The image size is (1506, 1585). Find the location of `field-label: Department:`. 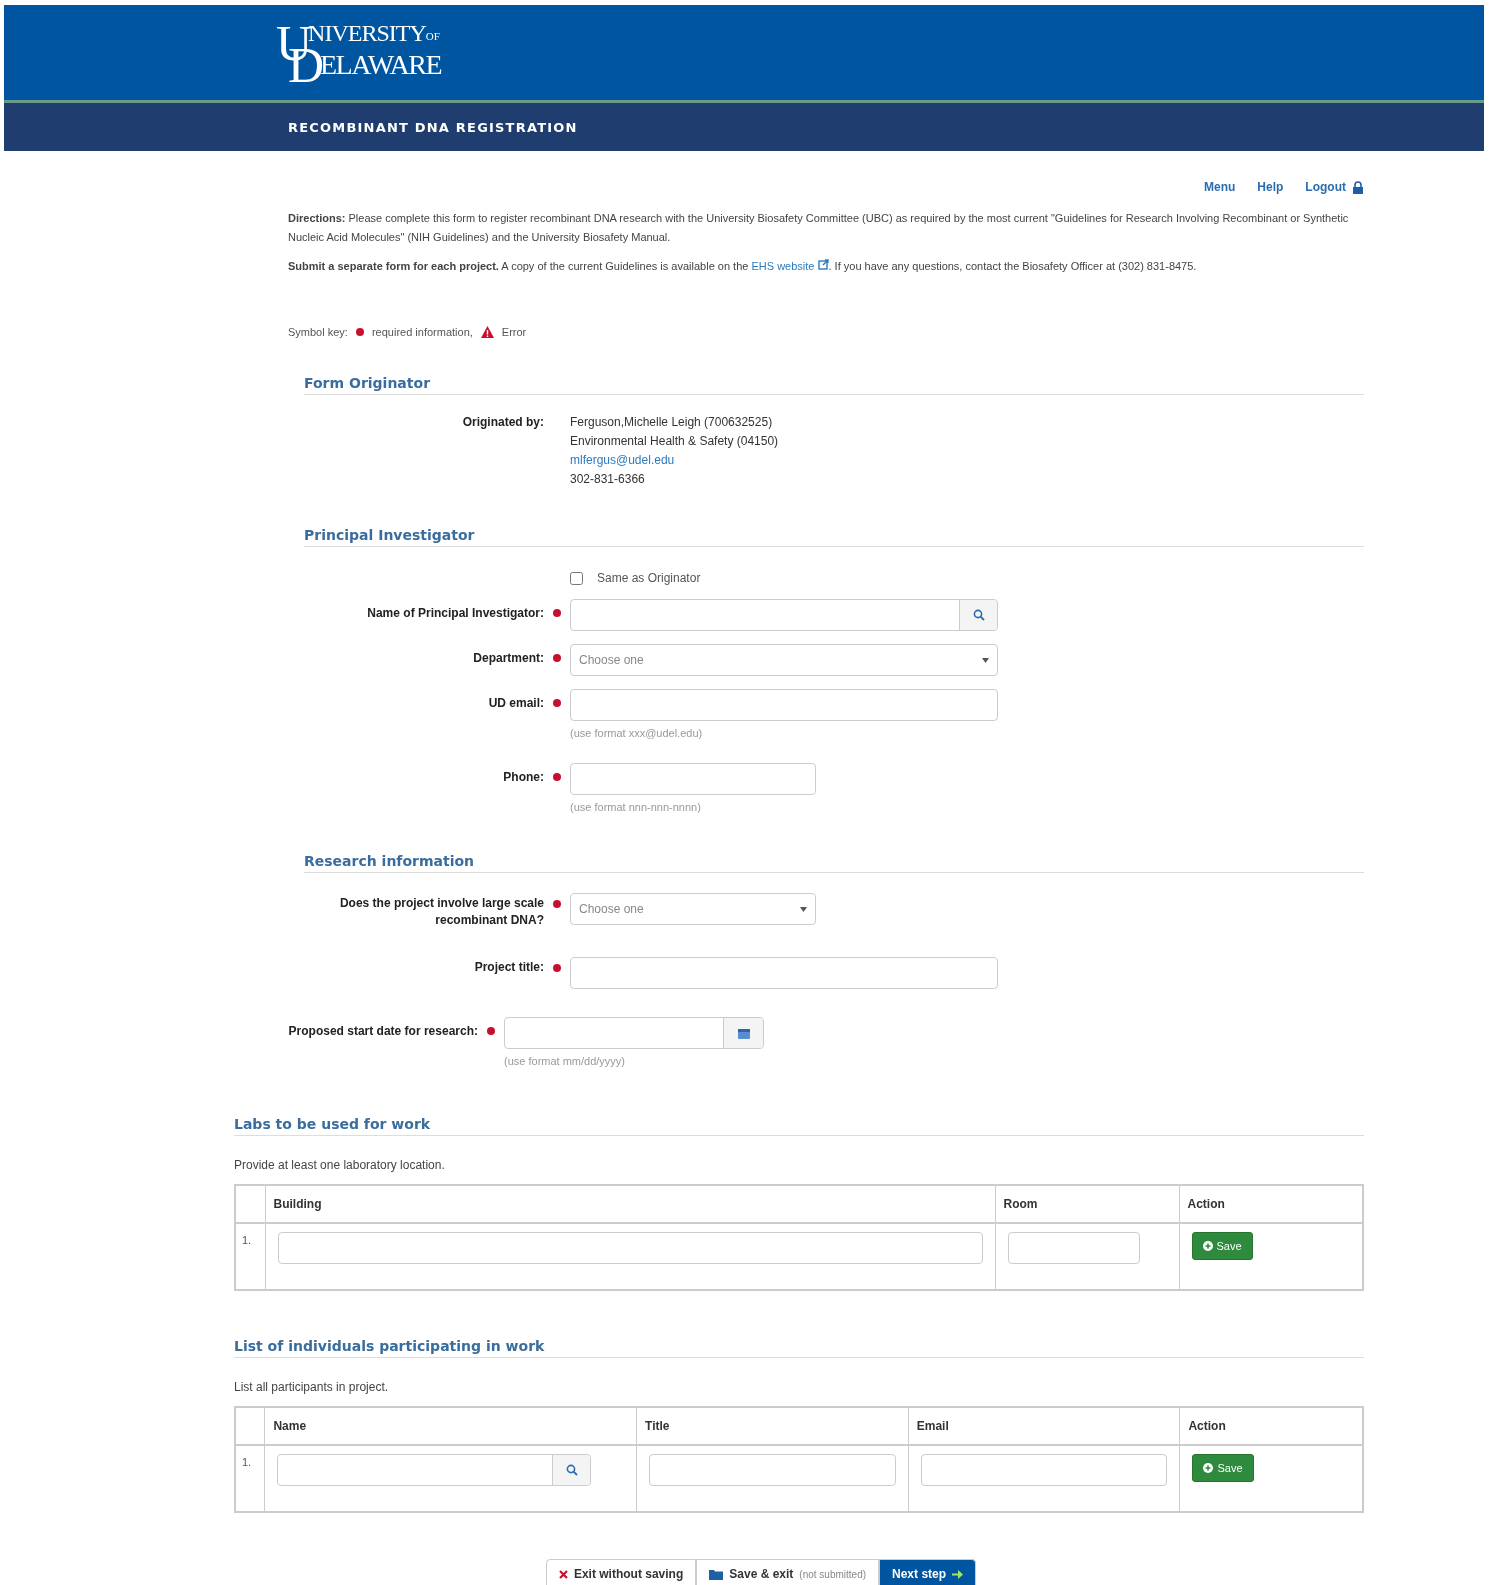

field-label: Department: is located at coordinates (508, 658).